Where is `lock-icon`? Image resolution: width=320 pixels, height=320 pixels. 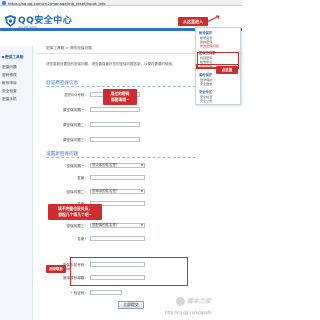 lock-icon is located at coordinates (4, 3).